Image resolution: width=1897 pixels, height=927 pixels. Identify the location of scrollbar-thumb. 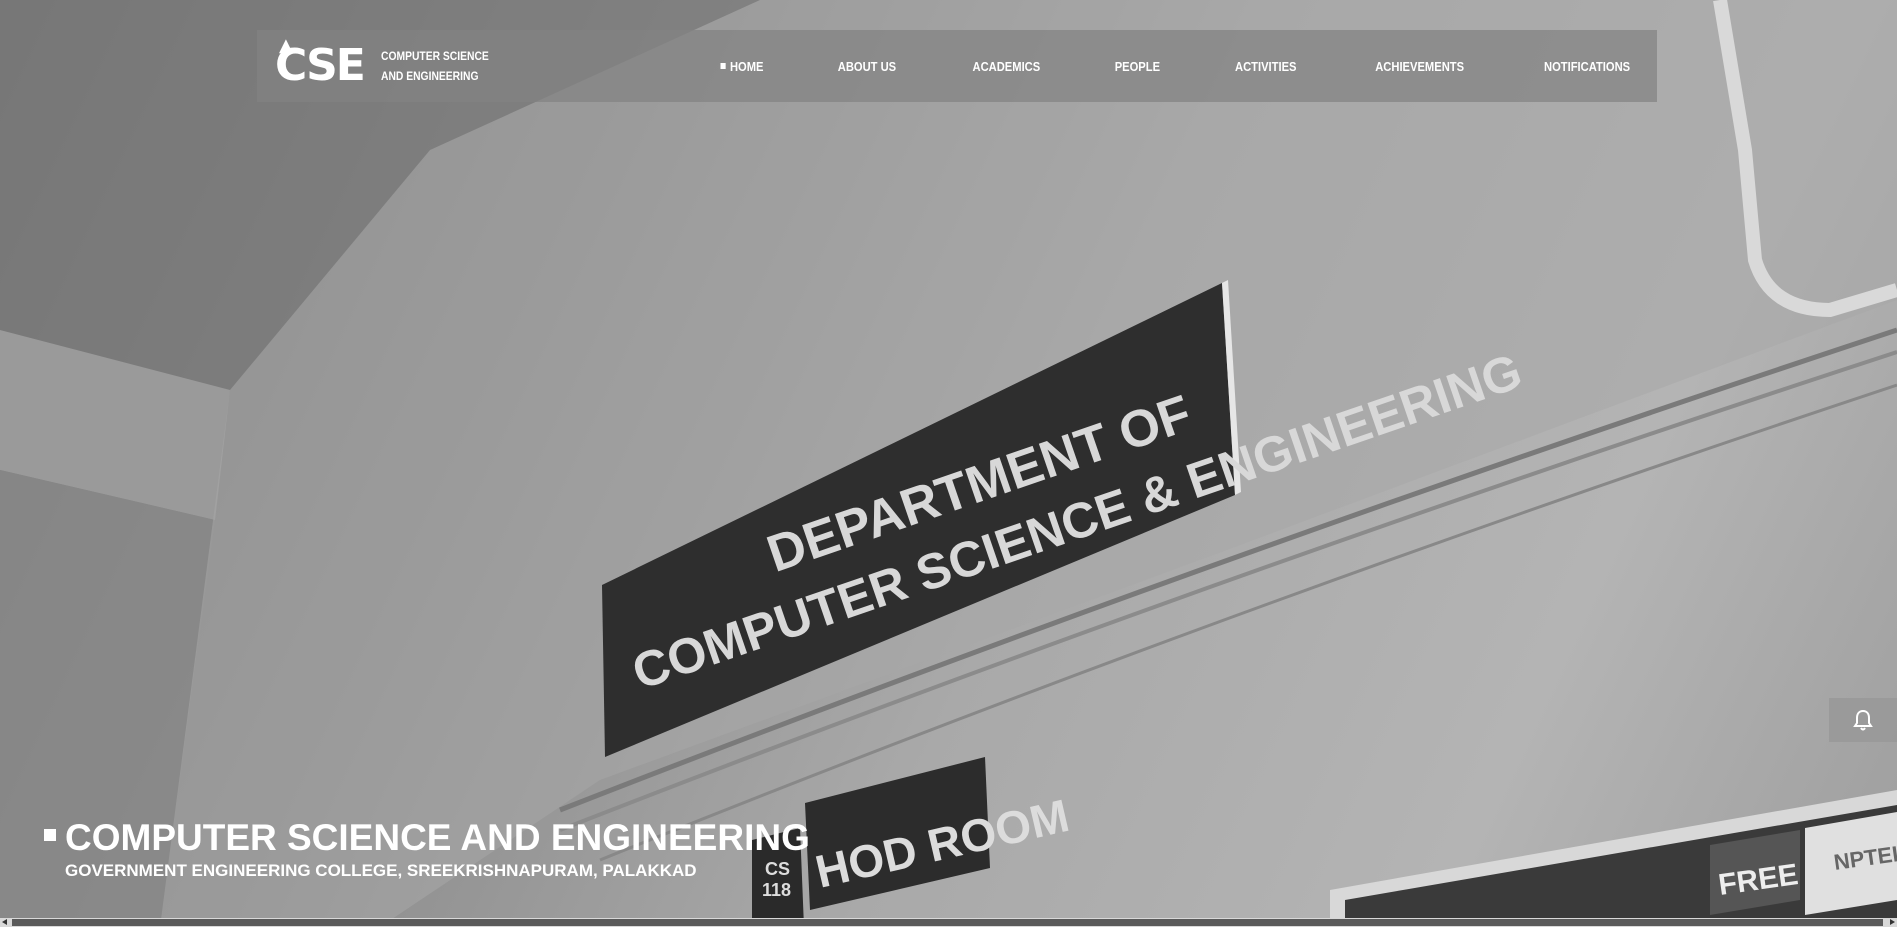
(947, 922).